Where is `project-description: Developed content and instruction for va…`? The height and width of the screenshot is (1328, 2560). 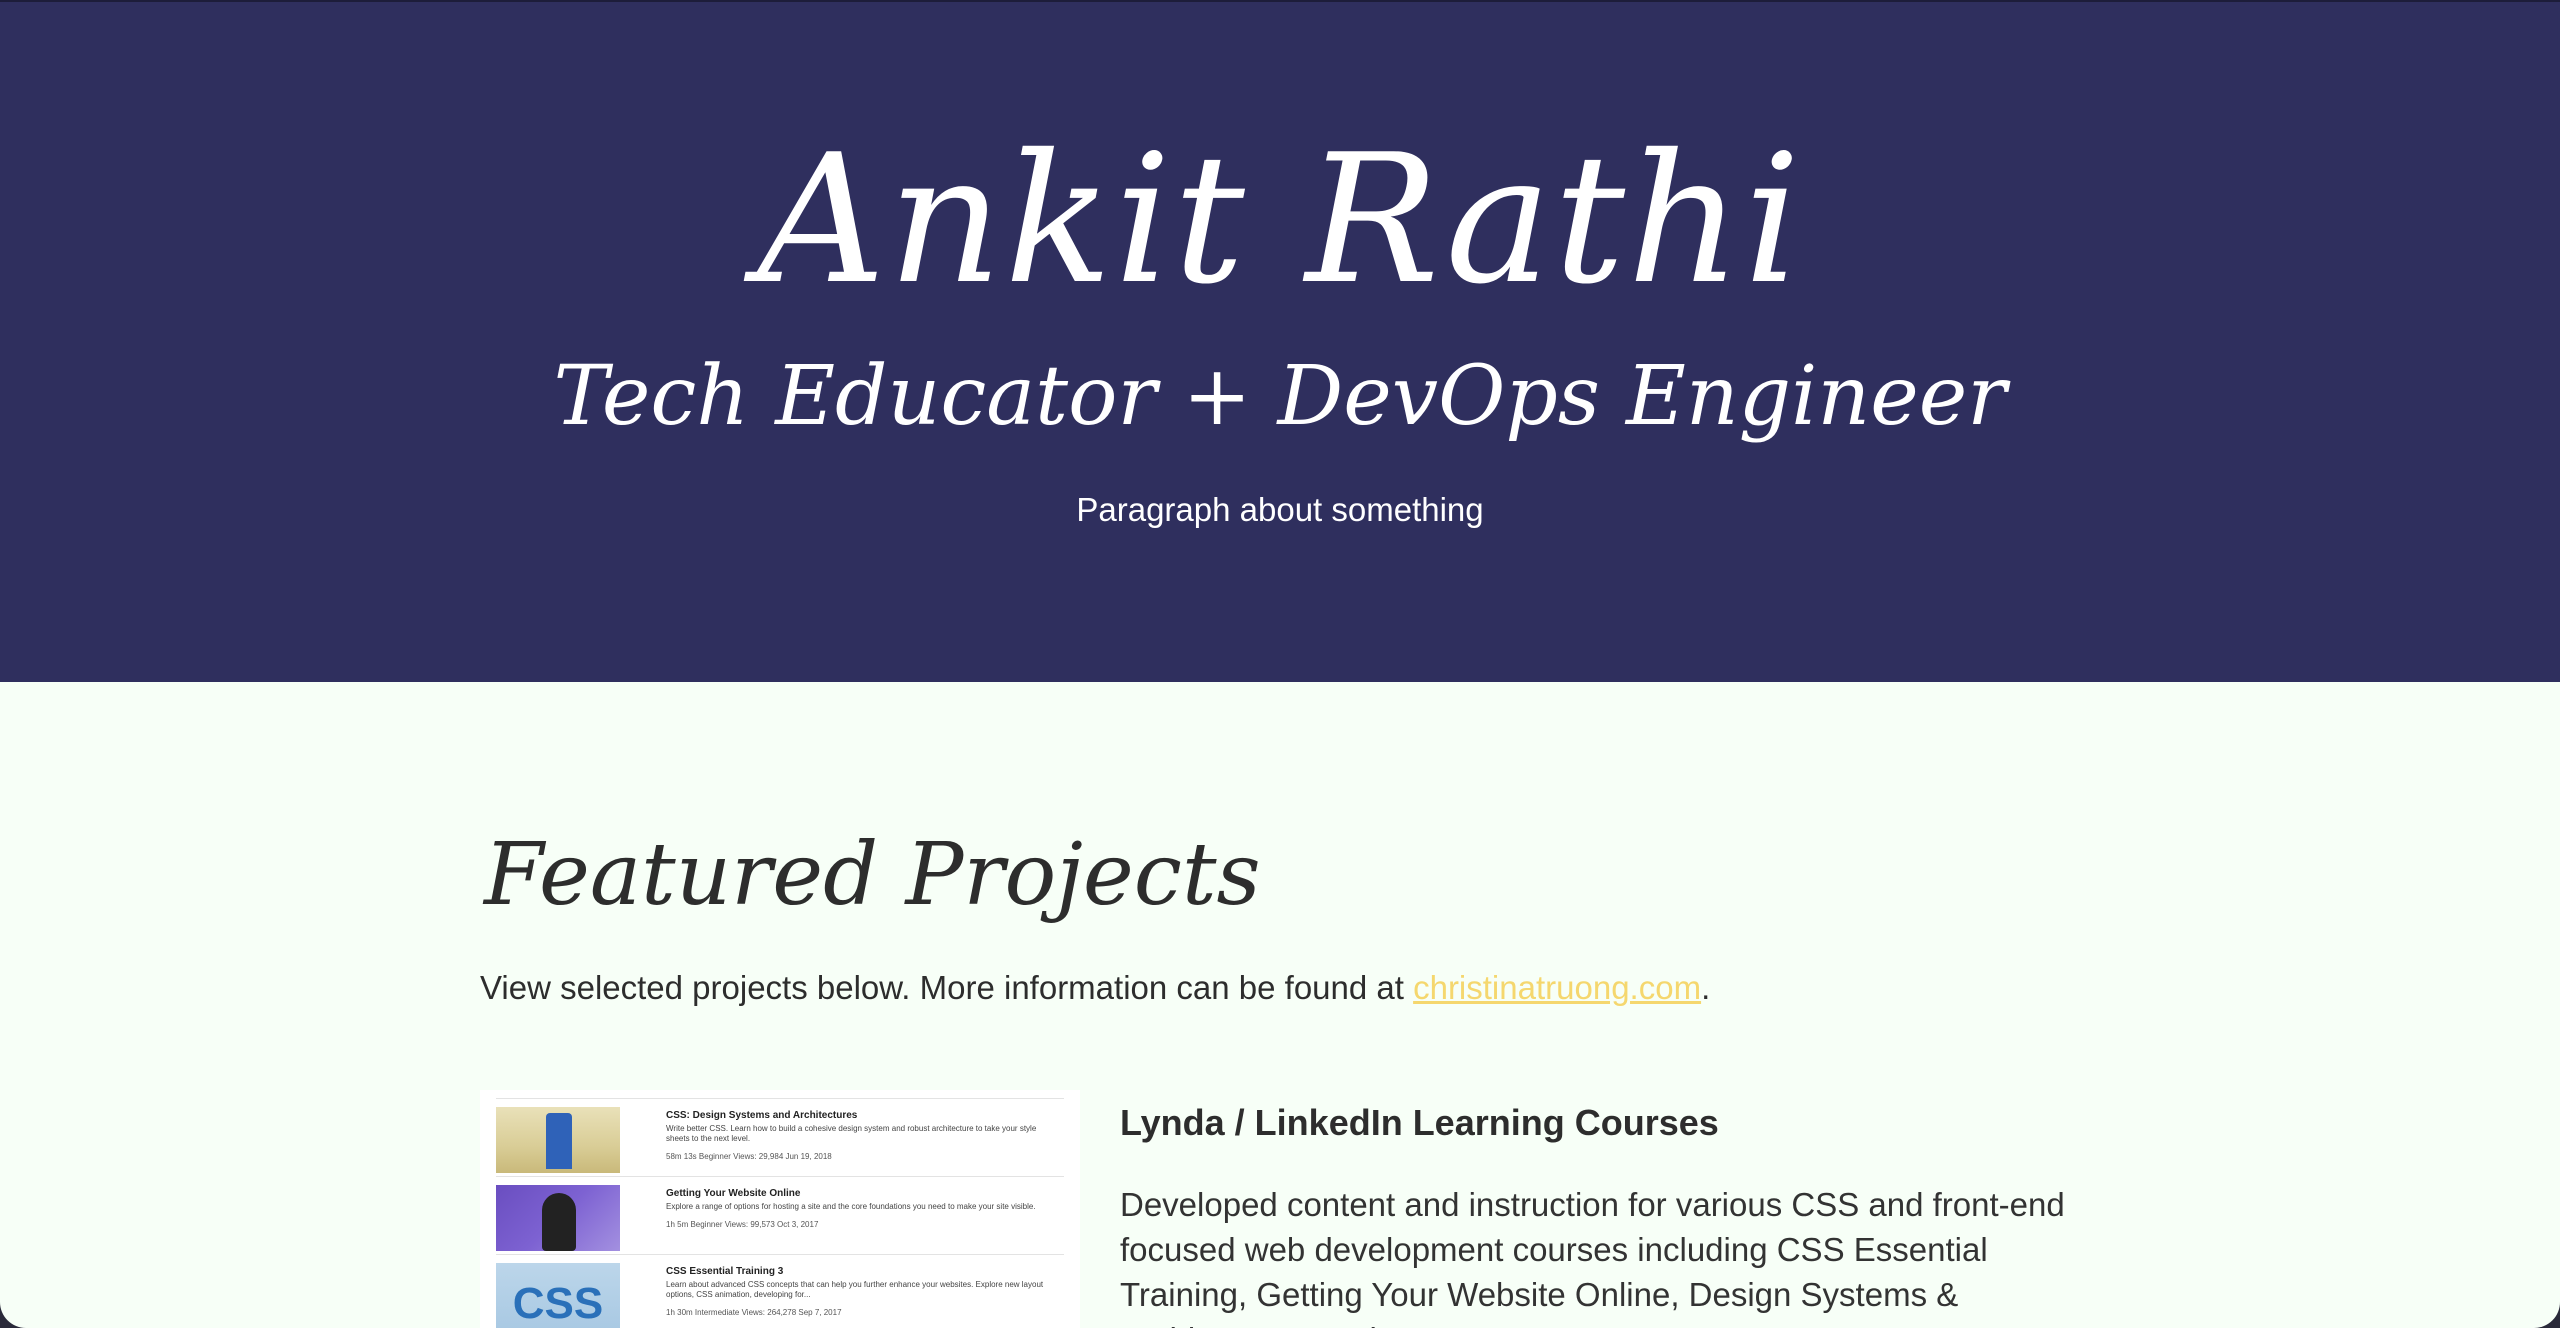 project-description: Developed content and instruction for va… is located at coordinates (1592, 1257).